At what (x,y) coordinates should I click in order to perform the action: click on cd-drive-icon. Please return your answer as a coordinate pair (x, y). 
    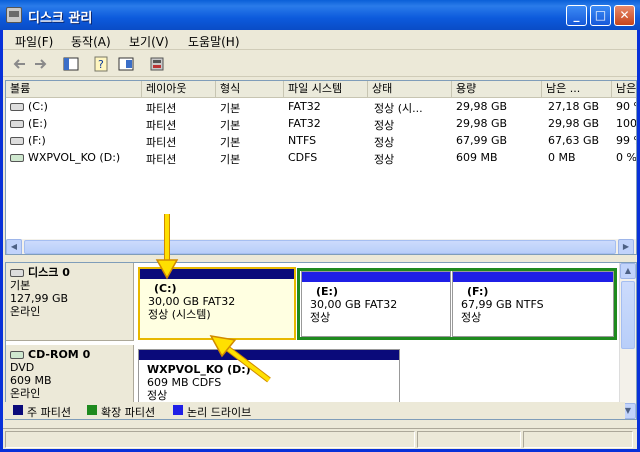
    Looking at the image, I should click on (17, 355).